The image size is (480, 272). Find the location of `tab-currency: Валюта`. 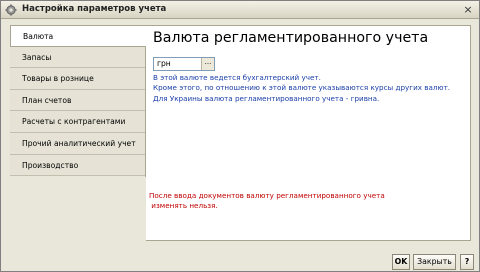

tab-currency: Валюта is located at coordinates (78, 36).